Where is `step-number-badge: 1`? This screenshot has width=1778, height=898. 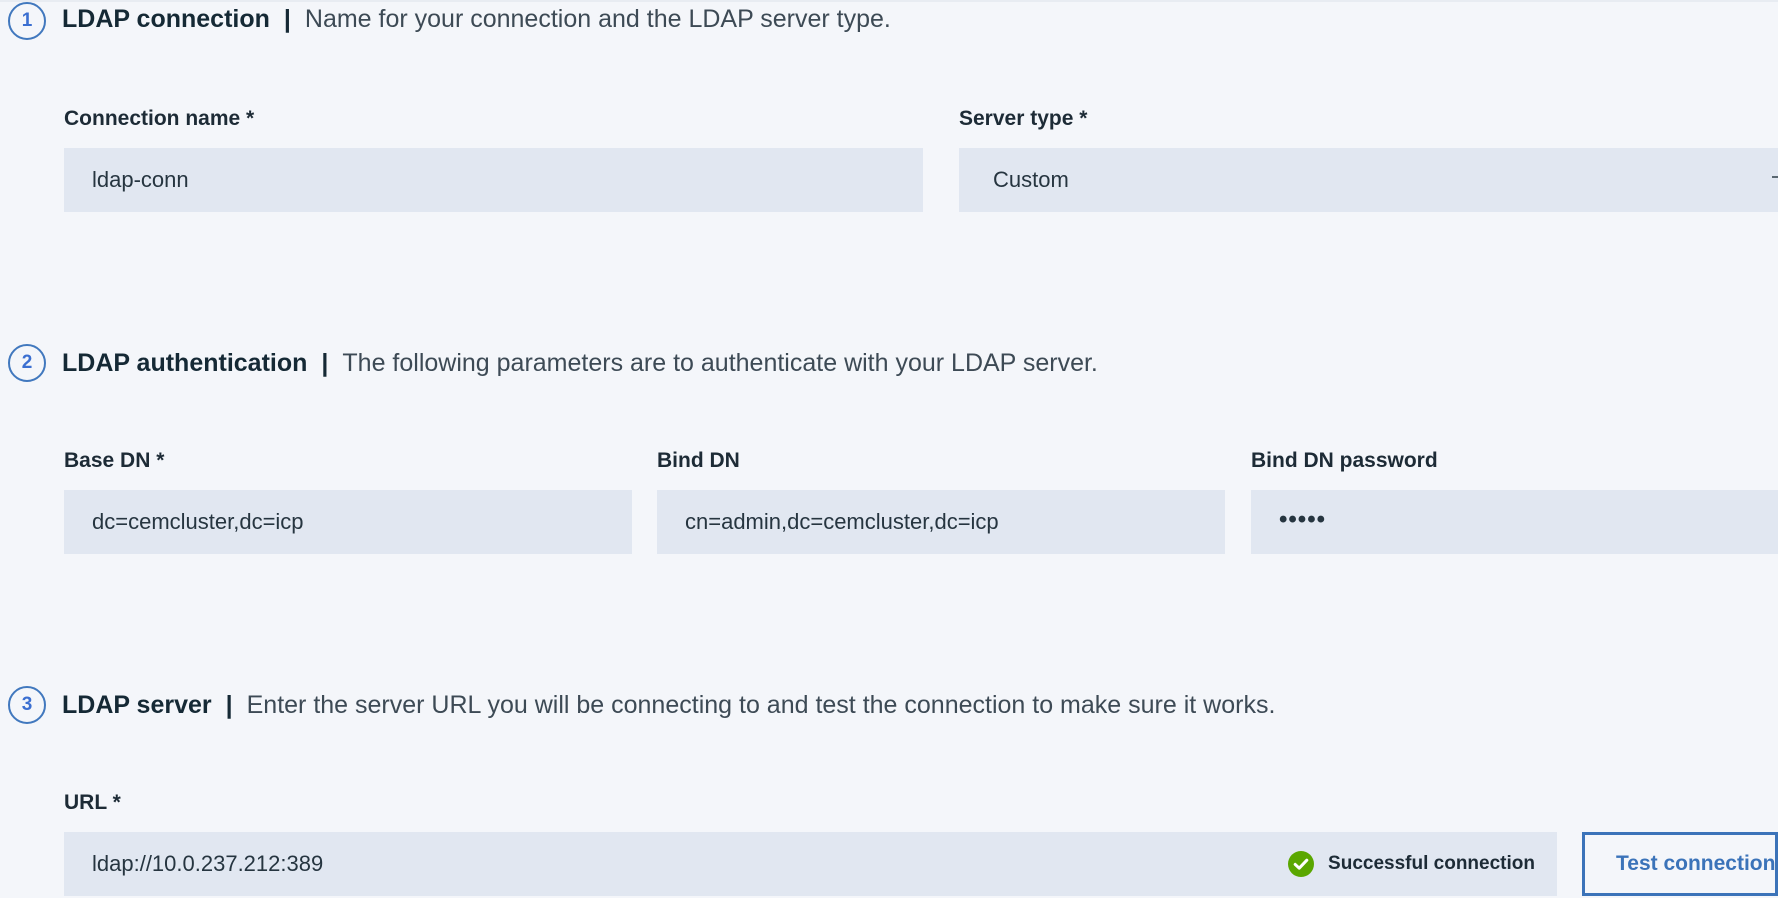
step-number-badge: 1 is located at coordinates (27, 21).